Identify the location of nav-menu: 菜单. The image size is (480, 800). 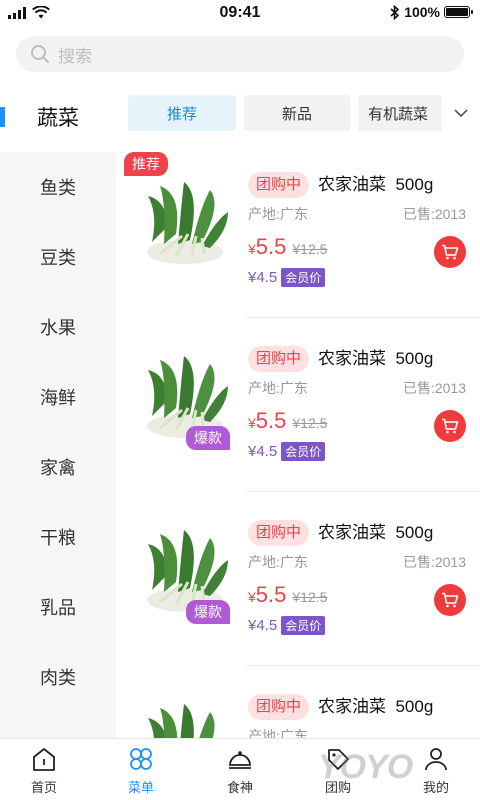
(141, 772).